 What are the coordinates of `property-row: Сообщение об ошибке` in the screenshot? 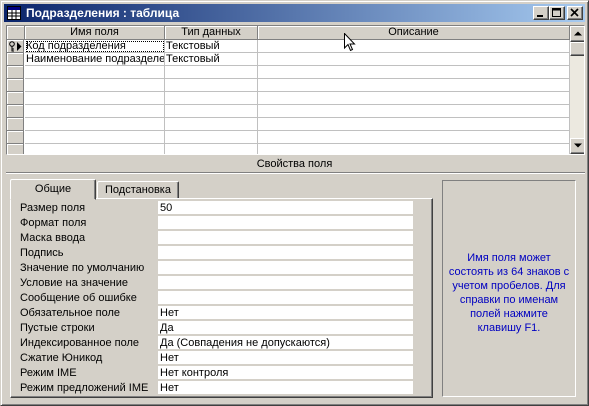 It's located at (218, 298).